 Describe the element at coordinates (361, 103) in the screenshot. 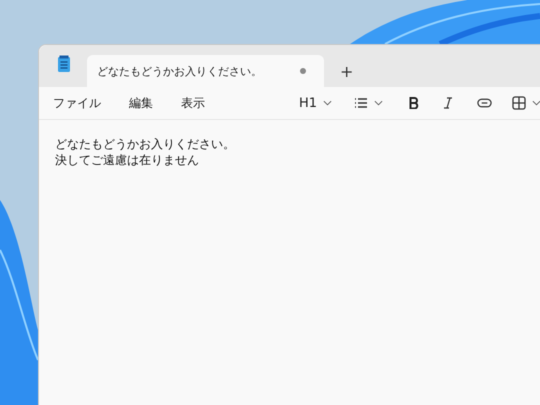

I see `bulleted-list-icon` at that location.